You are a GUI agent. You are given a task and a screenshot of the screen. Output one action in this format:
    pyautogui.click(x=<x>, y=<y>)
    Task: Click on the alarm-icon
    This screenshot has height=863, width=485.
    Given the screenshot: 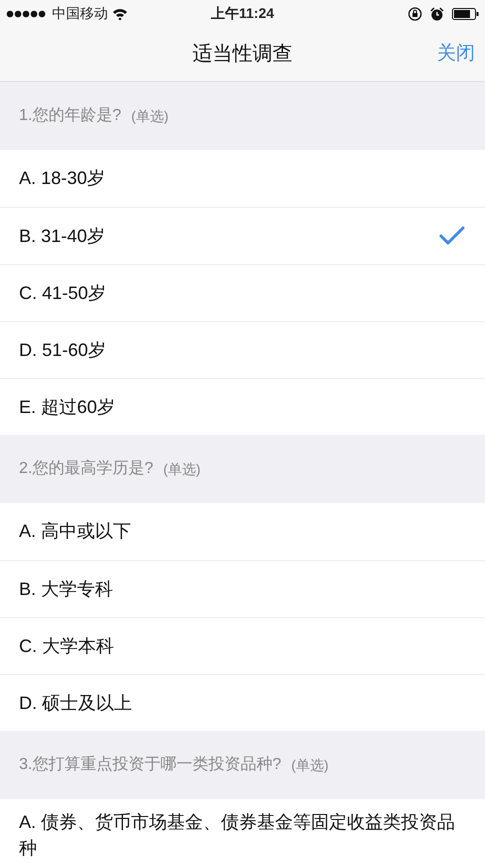 What is the action you would take?
    pyautogui.click(x=437, y=13)
    